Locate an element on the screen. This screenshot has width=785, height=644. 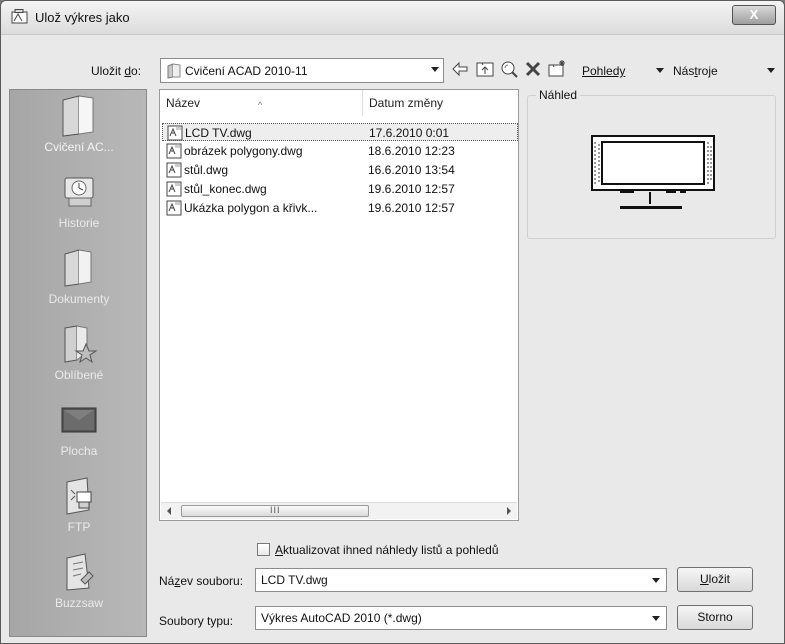
column-header-name: Název ^ is located at coordinates (261, 103).